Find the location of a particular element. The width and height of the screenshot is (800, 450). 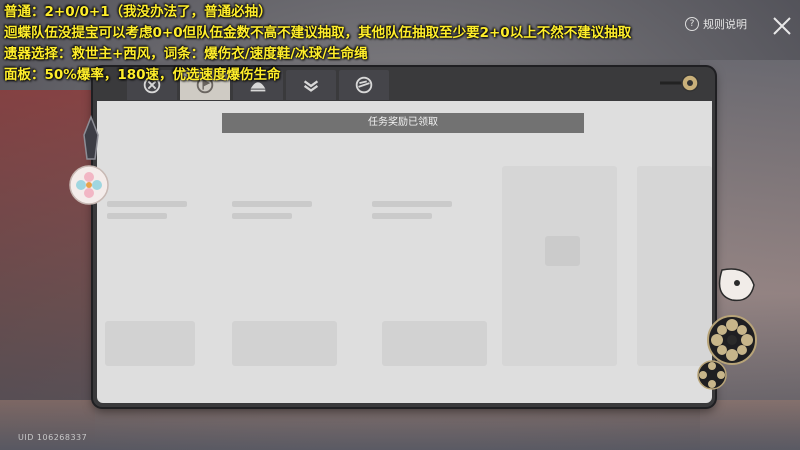

rules-link: ? 规则说明 is located at coordinates (716, 24).